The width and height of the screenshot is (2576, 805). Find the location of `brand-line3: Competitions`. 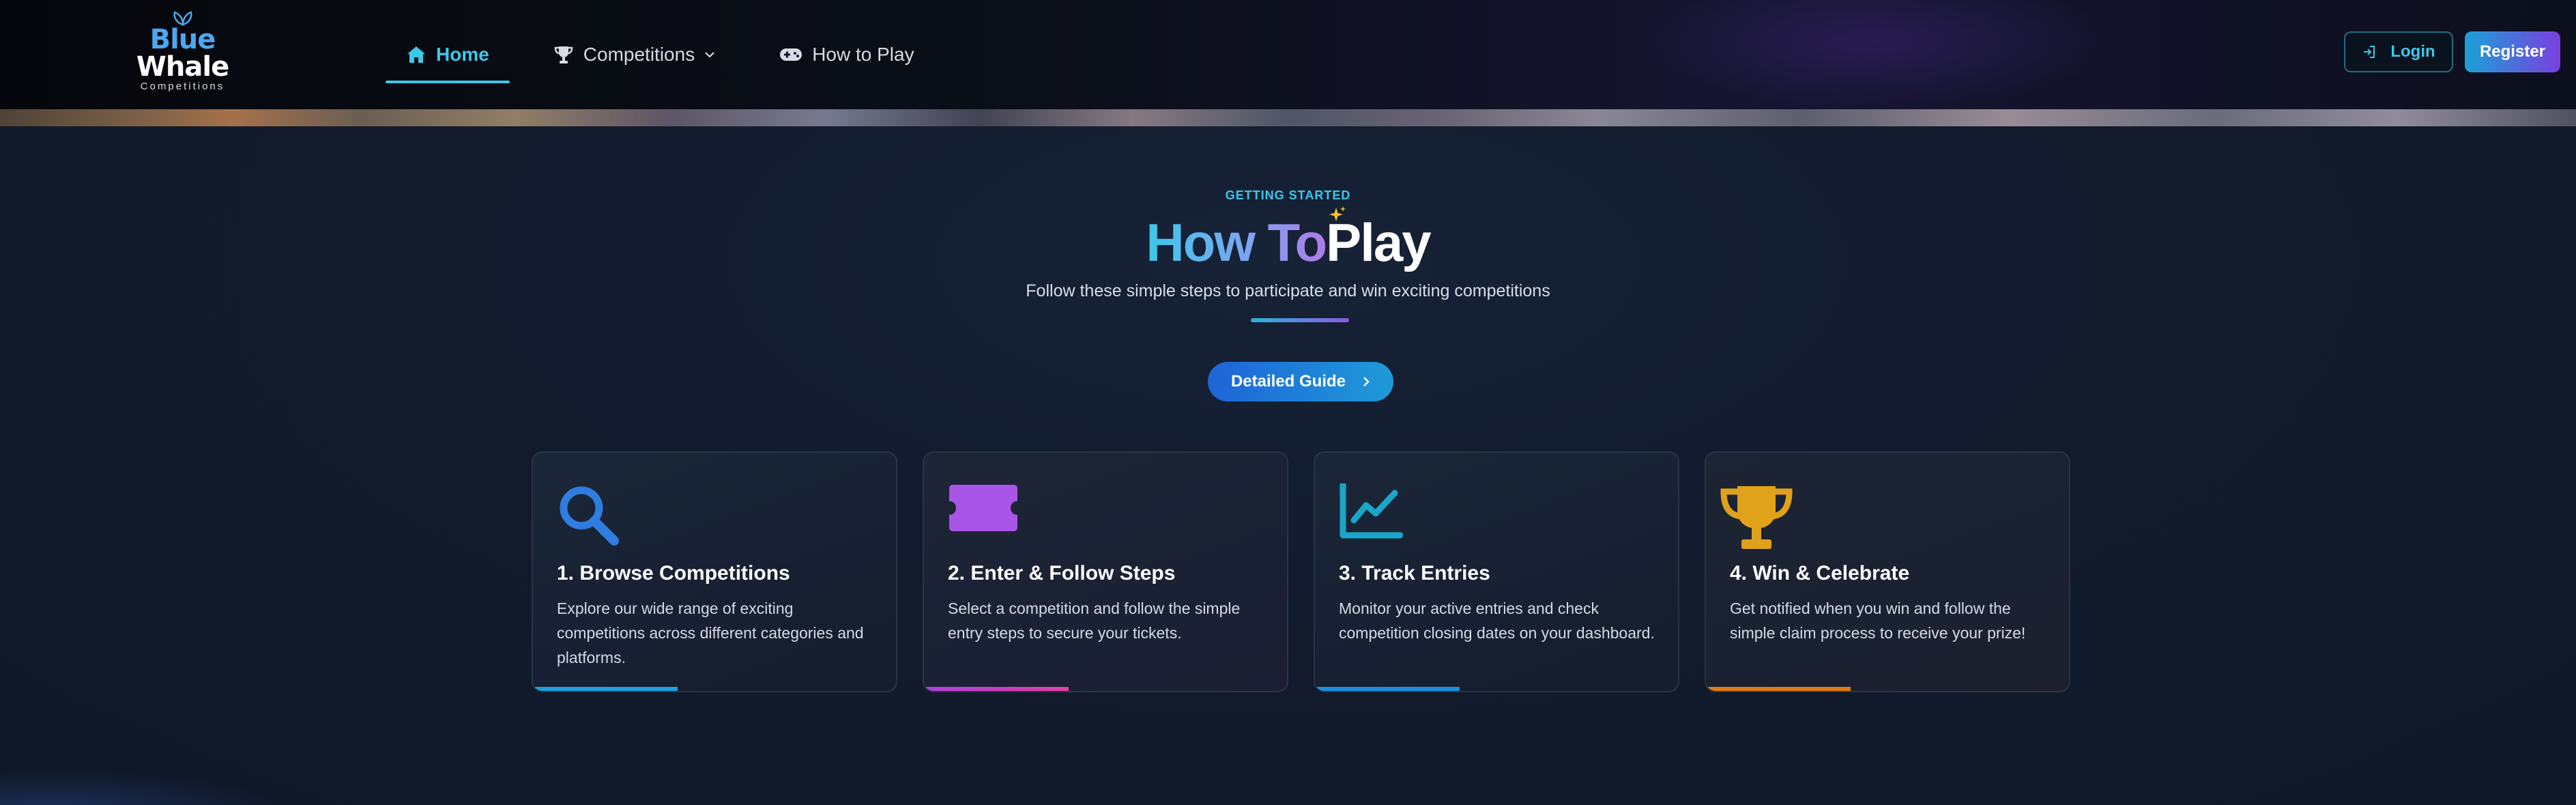

brand-line3: Competitions is located at coordinates (182, 87).